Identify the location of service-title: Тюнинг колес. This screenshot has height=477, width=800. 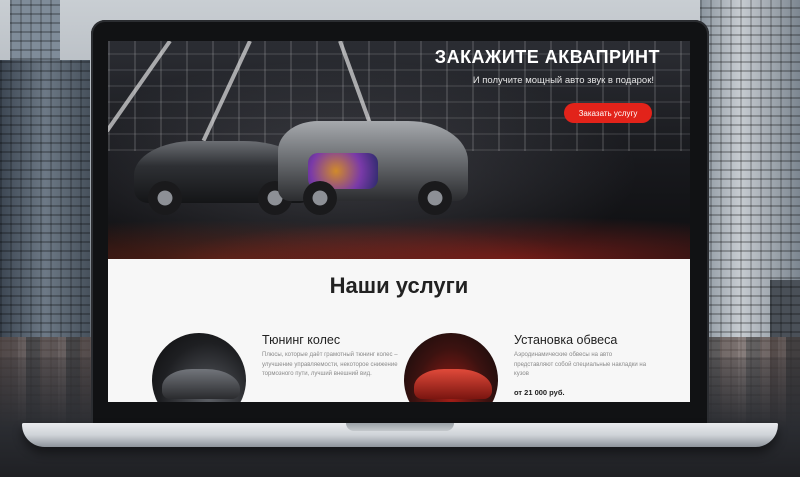
(301, 340).